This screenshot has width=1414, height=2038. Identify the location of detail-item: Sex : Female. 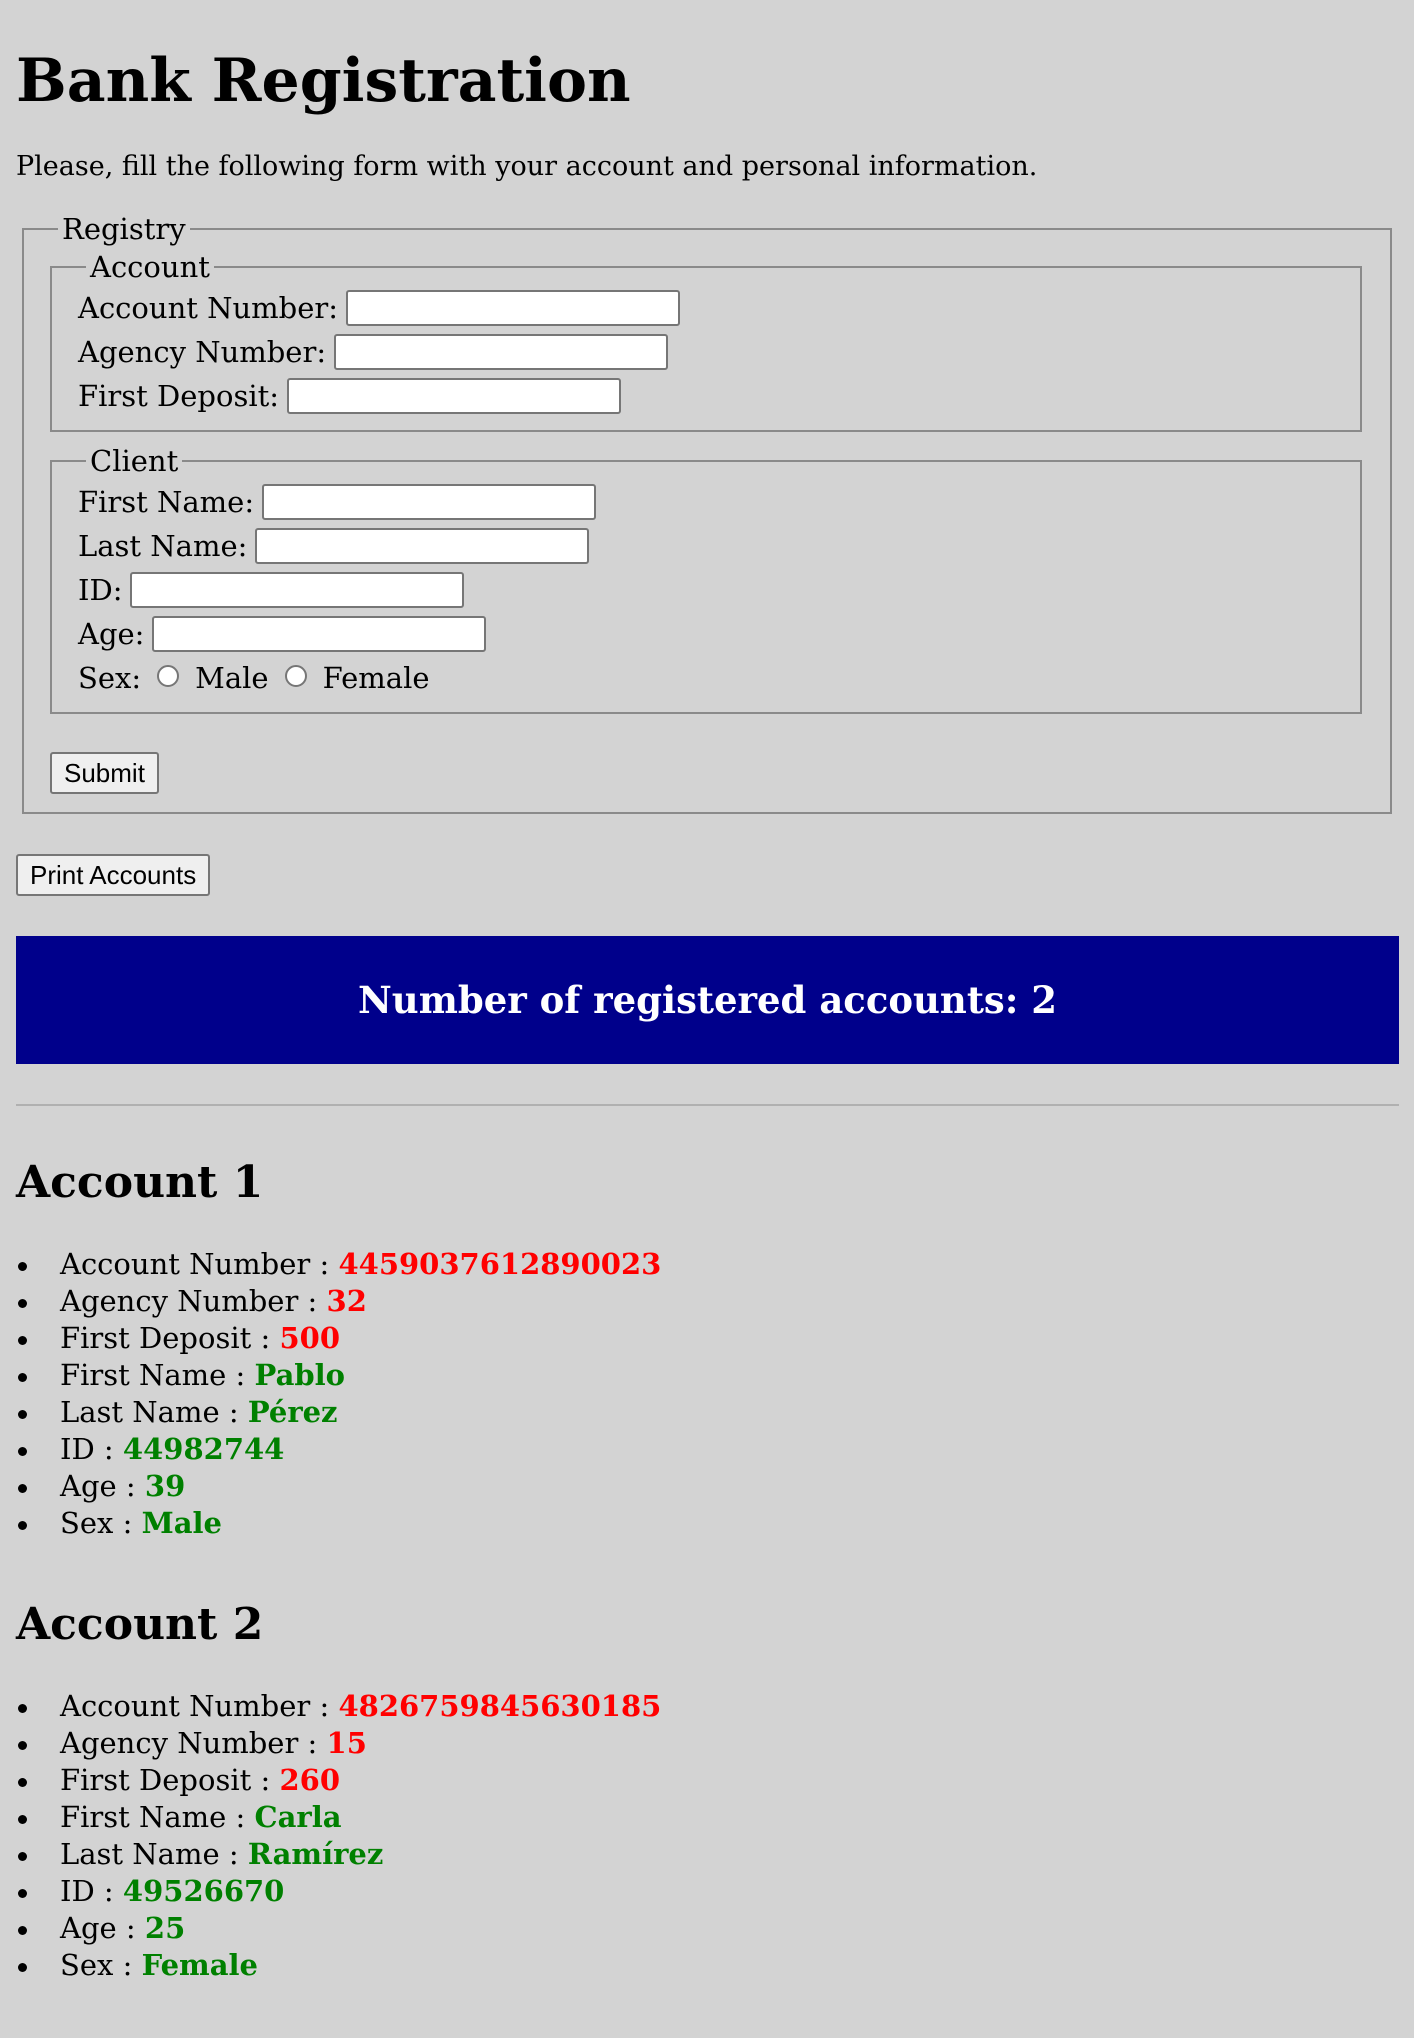
(707, 1965).